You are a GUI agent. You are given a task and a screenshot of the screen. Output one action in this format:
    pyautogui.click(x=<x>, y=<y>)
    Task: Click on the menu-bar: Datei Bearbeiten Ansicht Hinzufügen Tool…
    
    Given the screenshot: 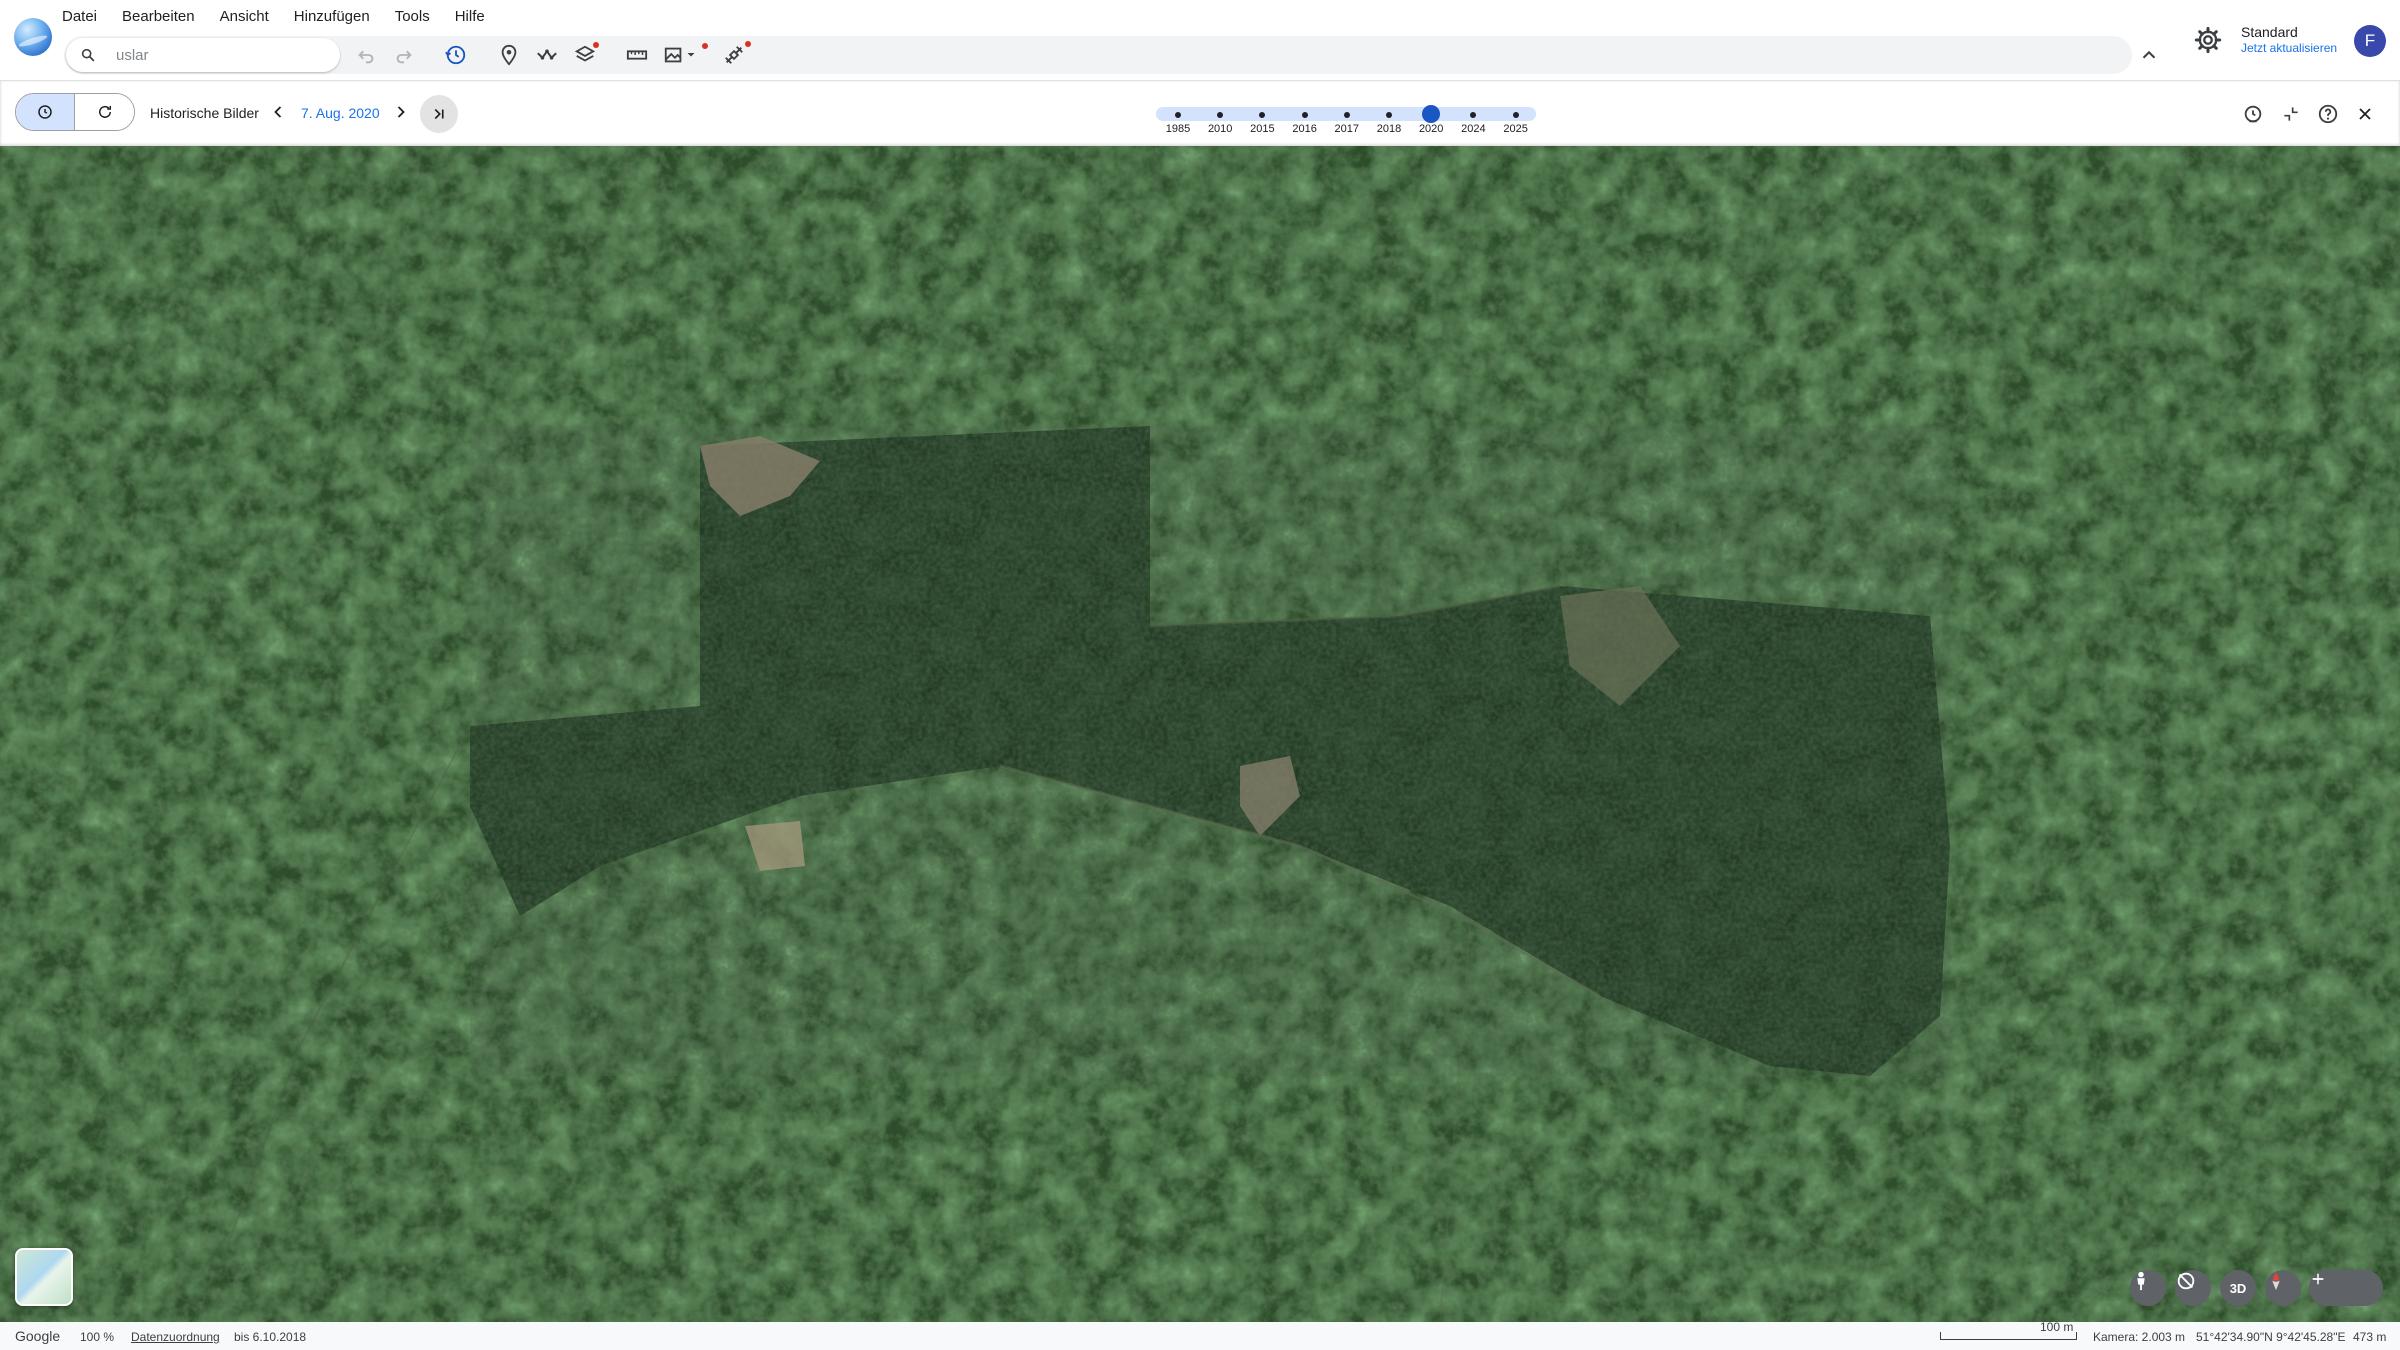 What is the action you would take?
    pyautogui.click(x=286, y=16)
    